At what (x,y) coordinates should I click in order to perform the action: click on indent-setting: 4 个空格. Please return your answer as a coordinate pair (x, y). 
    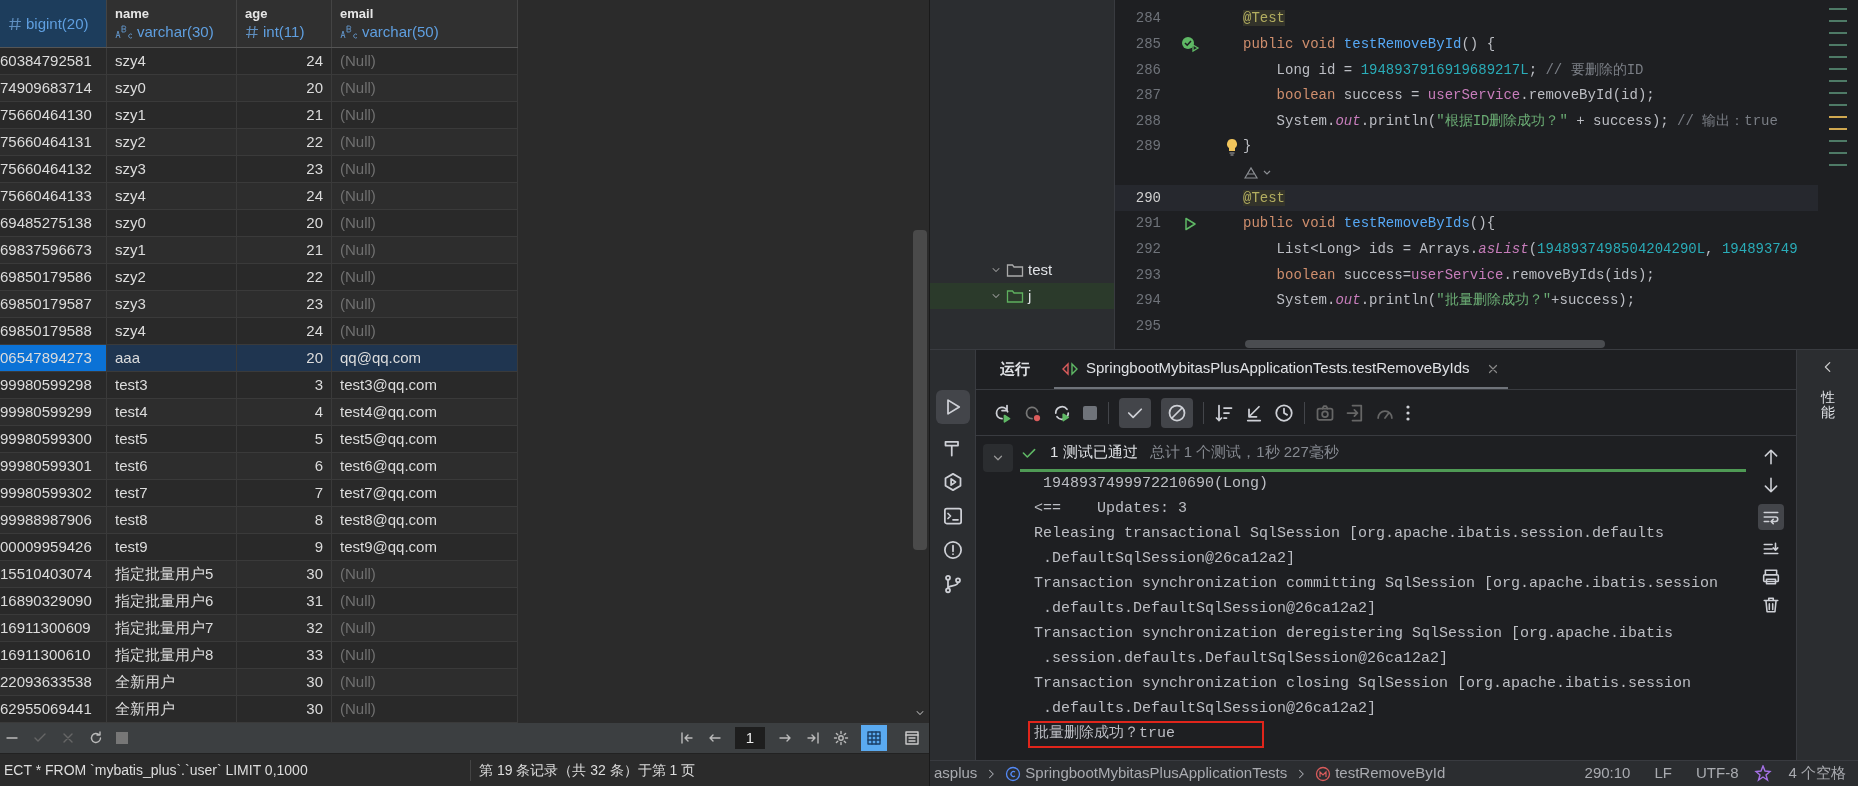
    Looking at the image, I should click on (1817, 773).